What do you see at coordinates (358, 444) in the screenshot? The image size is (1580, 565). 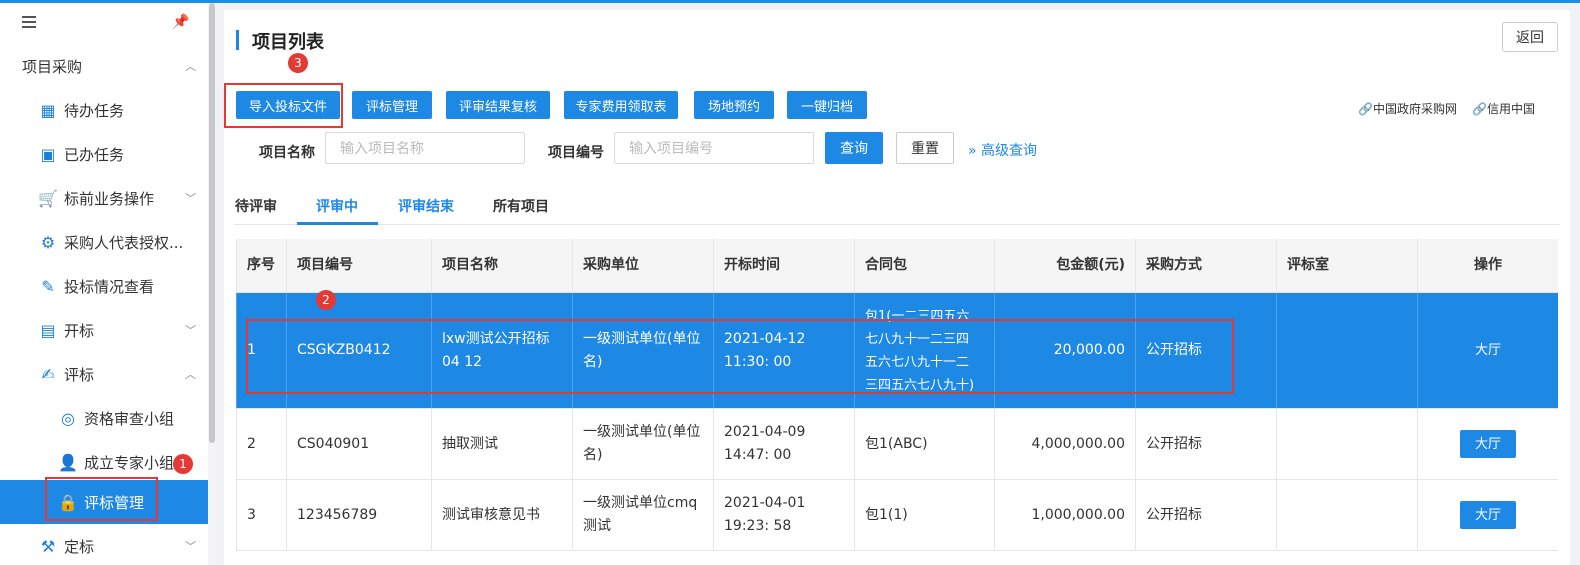 I see `cell-code: CS040901` at bounding box center [358, 444].